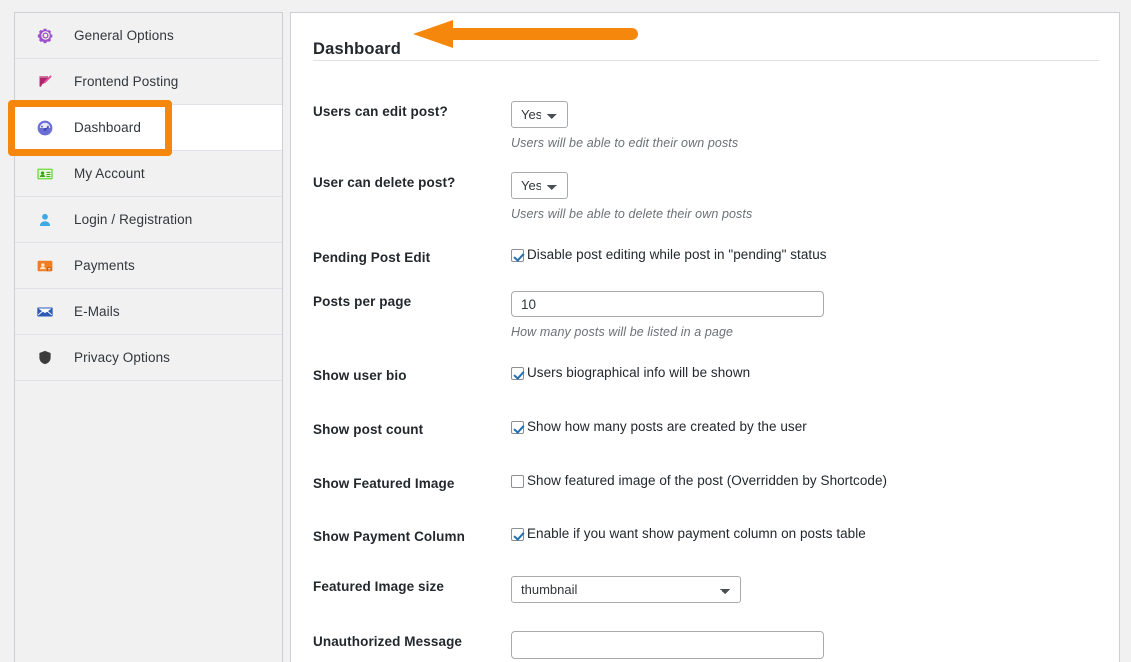 The width and height of the screenshot is (1131, 662). What do you see at coordinates (368, 429) in the screenshot?
I see `row-label: Show post count` at bounding box center [368, 429].